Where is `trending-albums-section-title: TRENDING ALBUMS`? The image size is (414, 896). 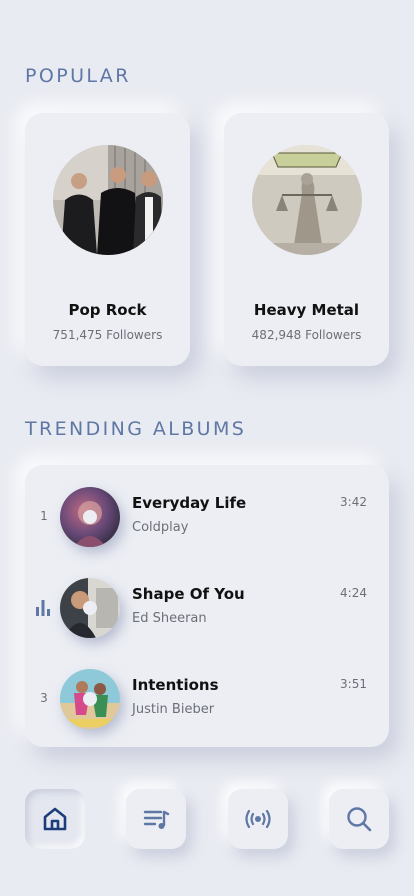
trending-albums-section-title: TRENDING ALBUMS is located at coordinates (136, 429).